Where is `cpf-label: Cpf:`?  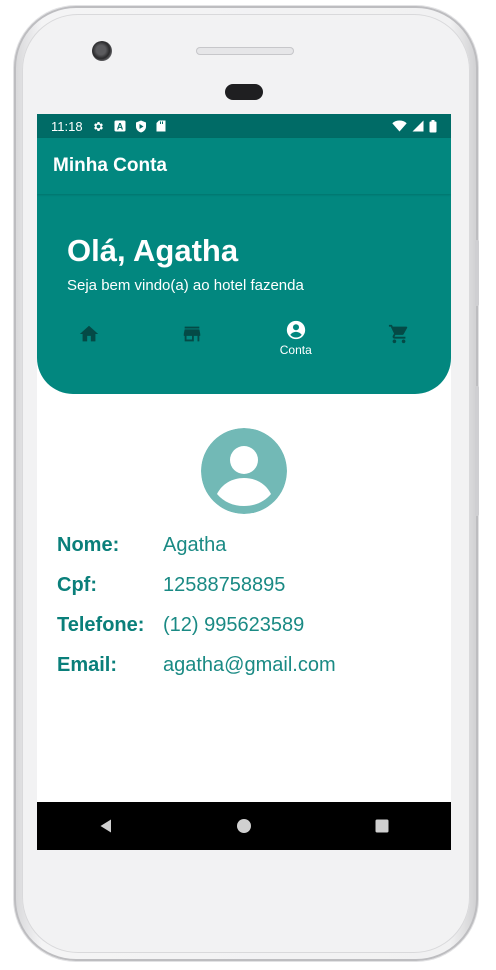
cpf-label: Cpf: is located at coordinates (77, 585).